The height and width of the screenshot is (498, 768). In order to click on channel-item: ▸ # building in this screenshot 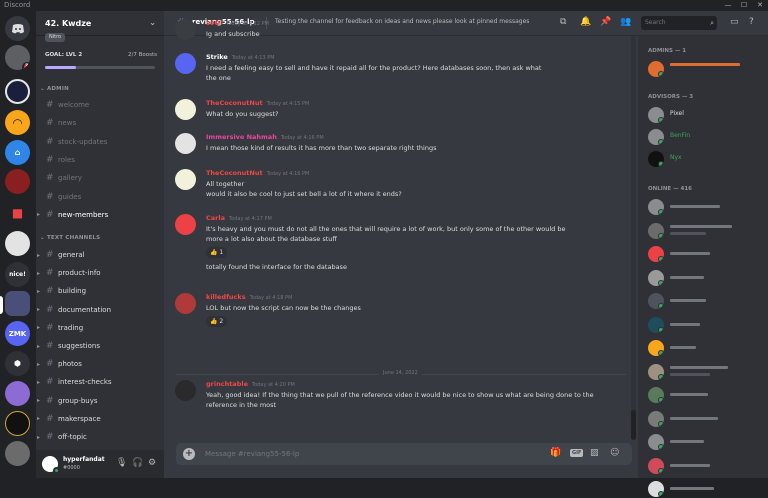, I will do `click(98, 291)`.